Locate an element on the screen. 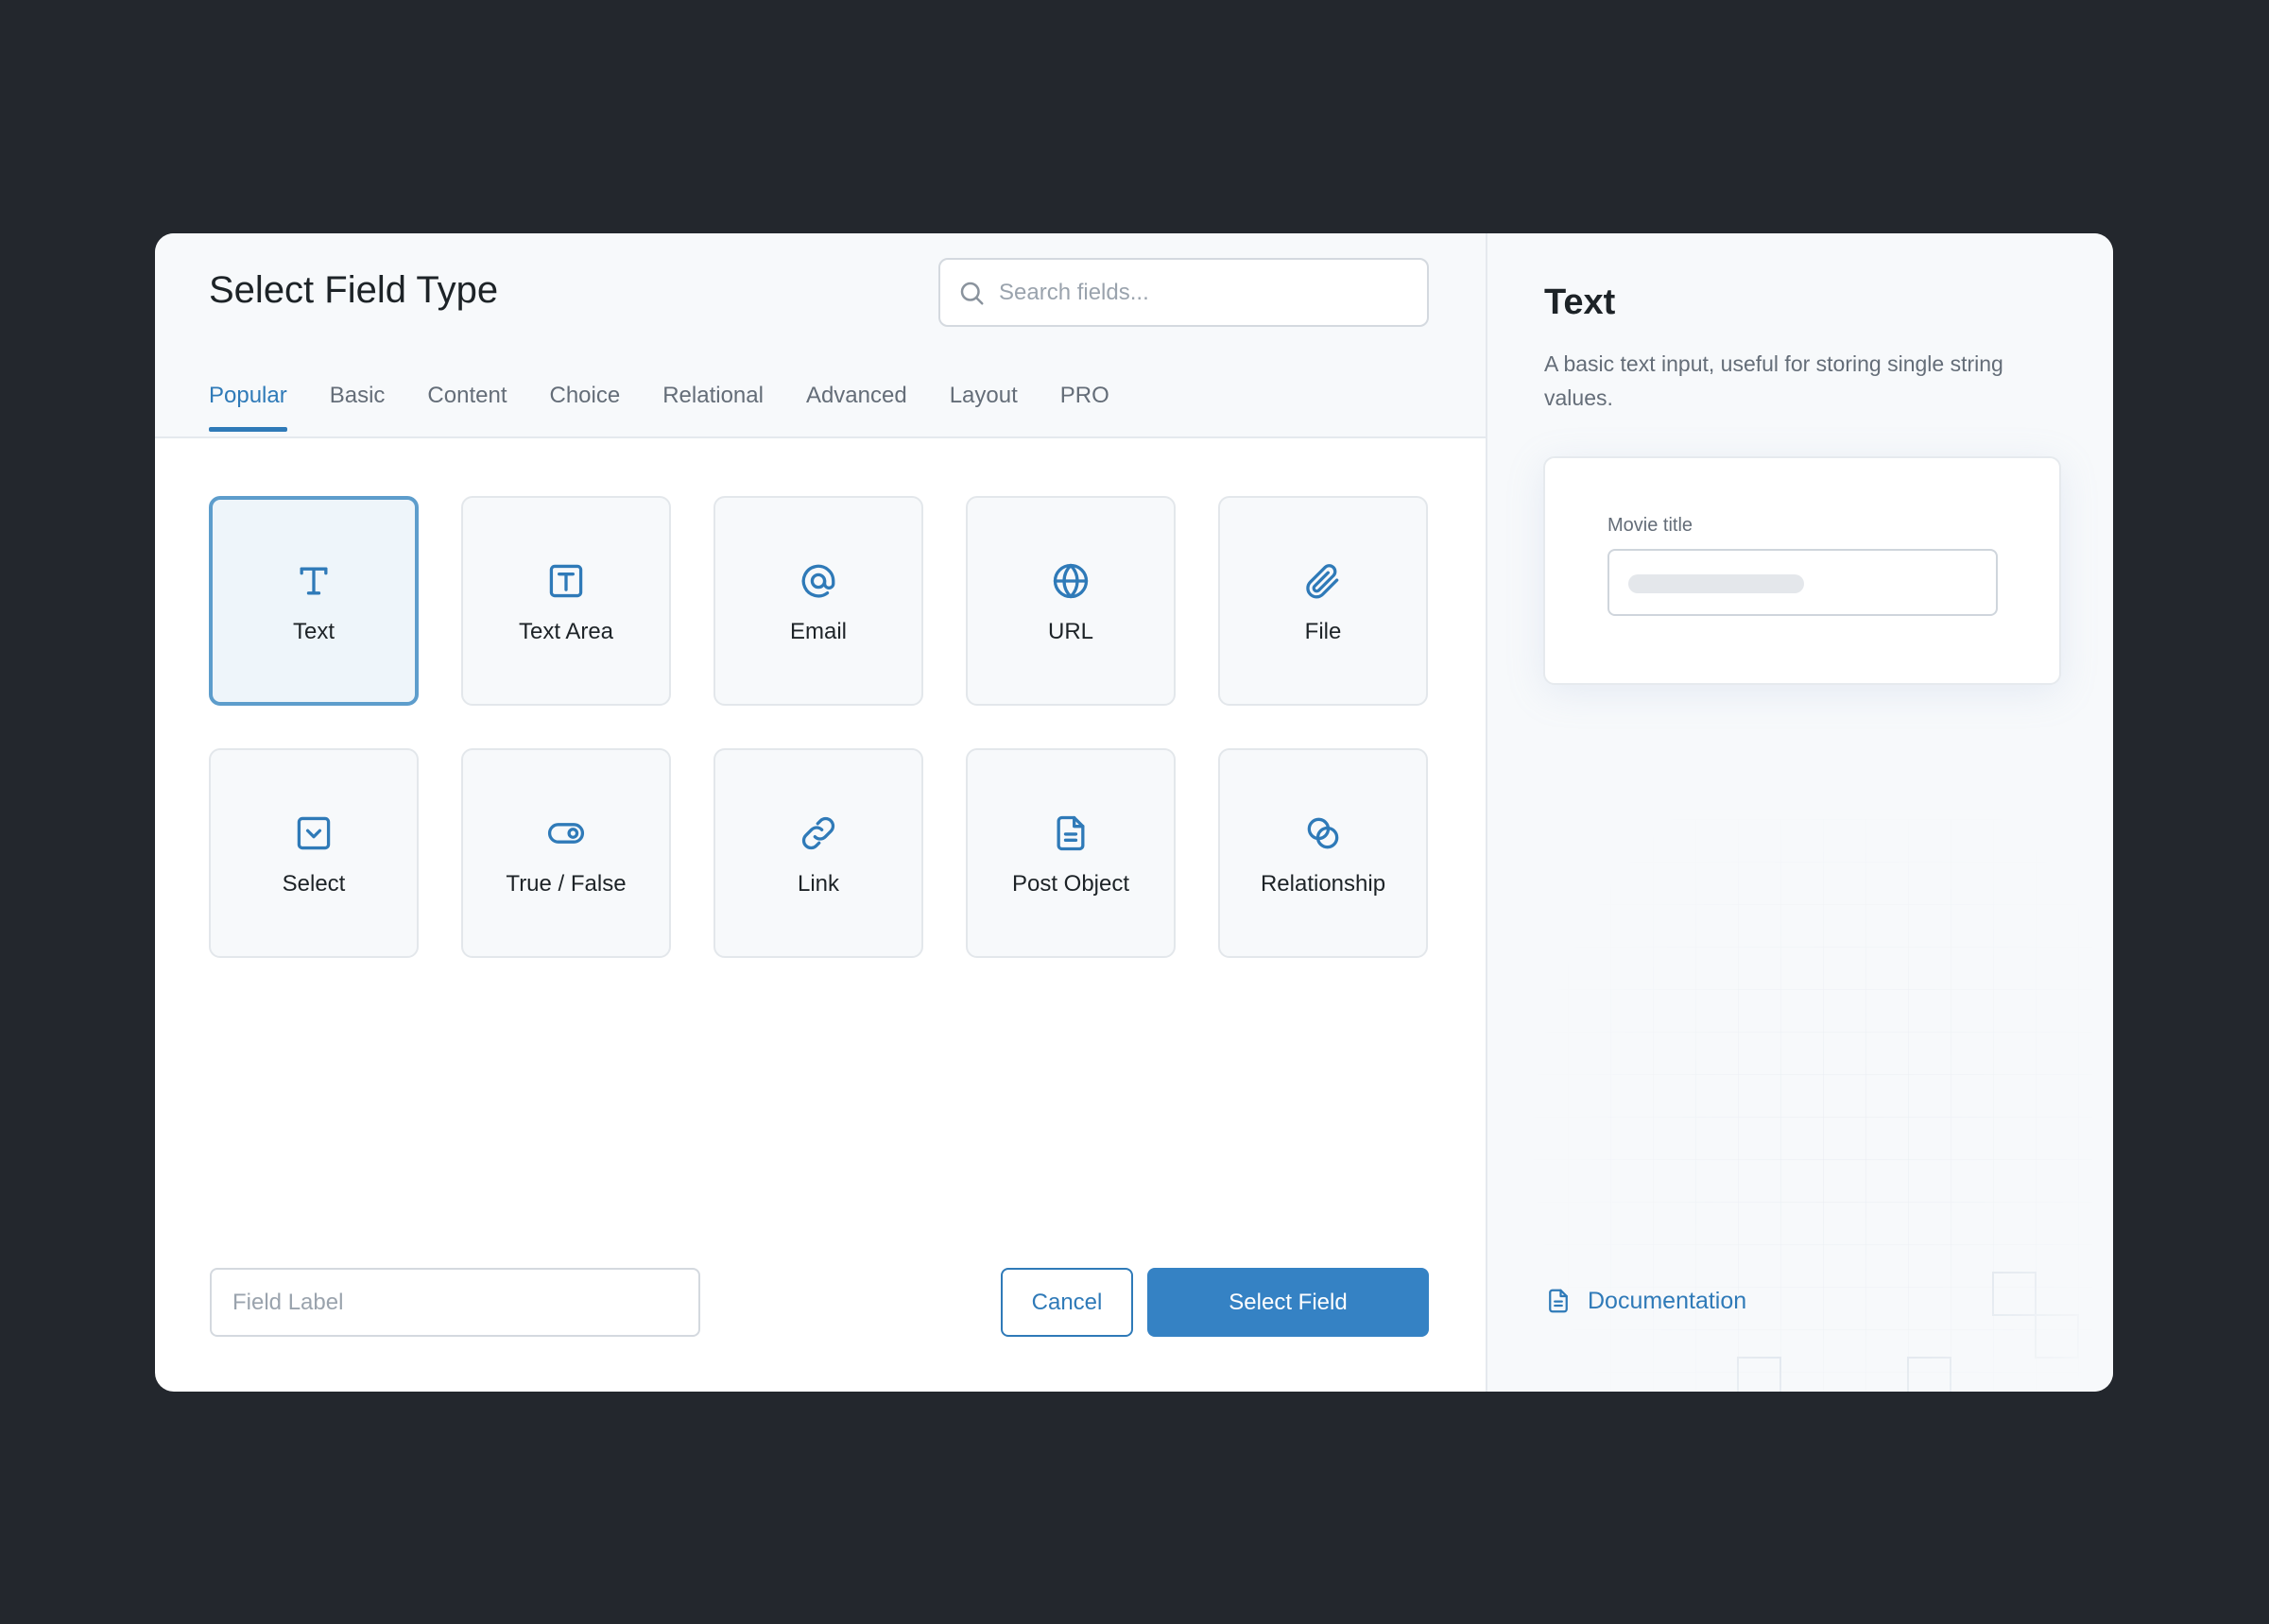 This screenshot has width=2269, height=1624. preview-card: Movie title is located at coordinates (1802, 570).